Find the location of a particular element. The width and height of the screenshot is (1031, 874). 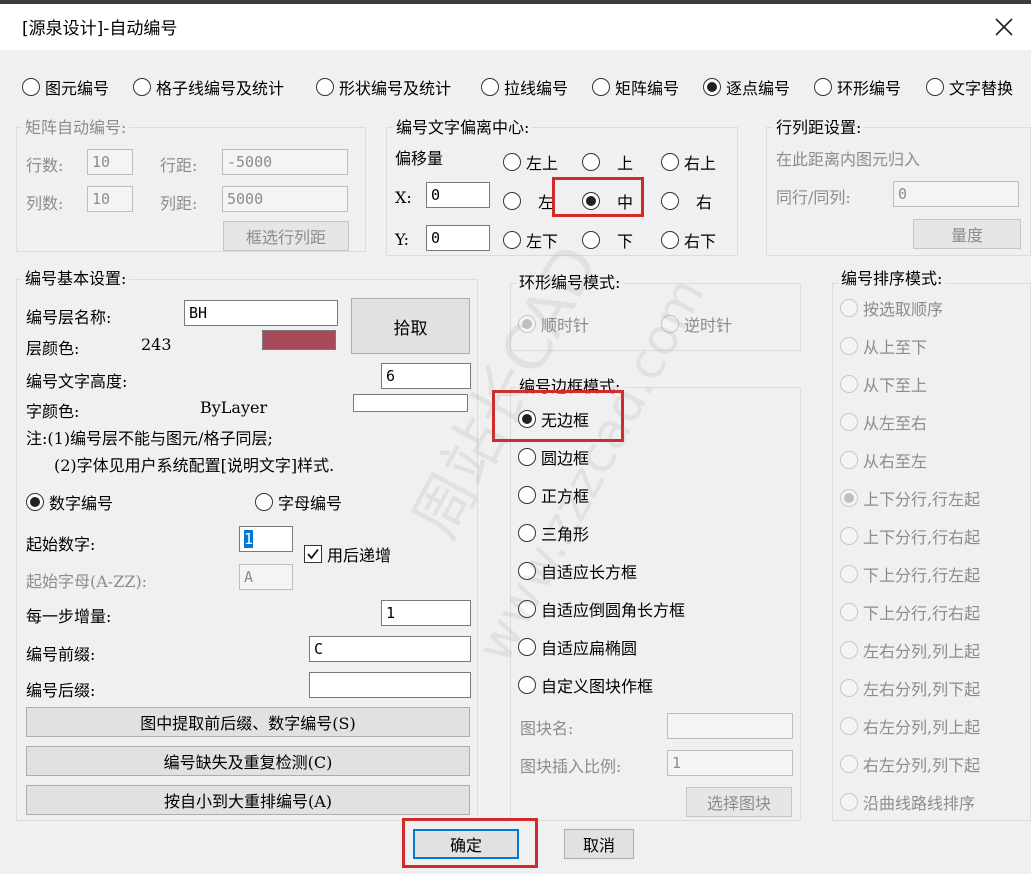

sort-option-radio: 从下至上 is located at coordinates (883, 384).